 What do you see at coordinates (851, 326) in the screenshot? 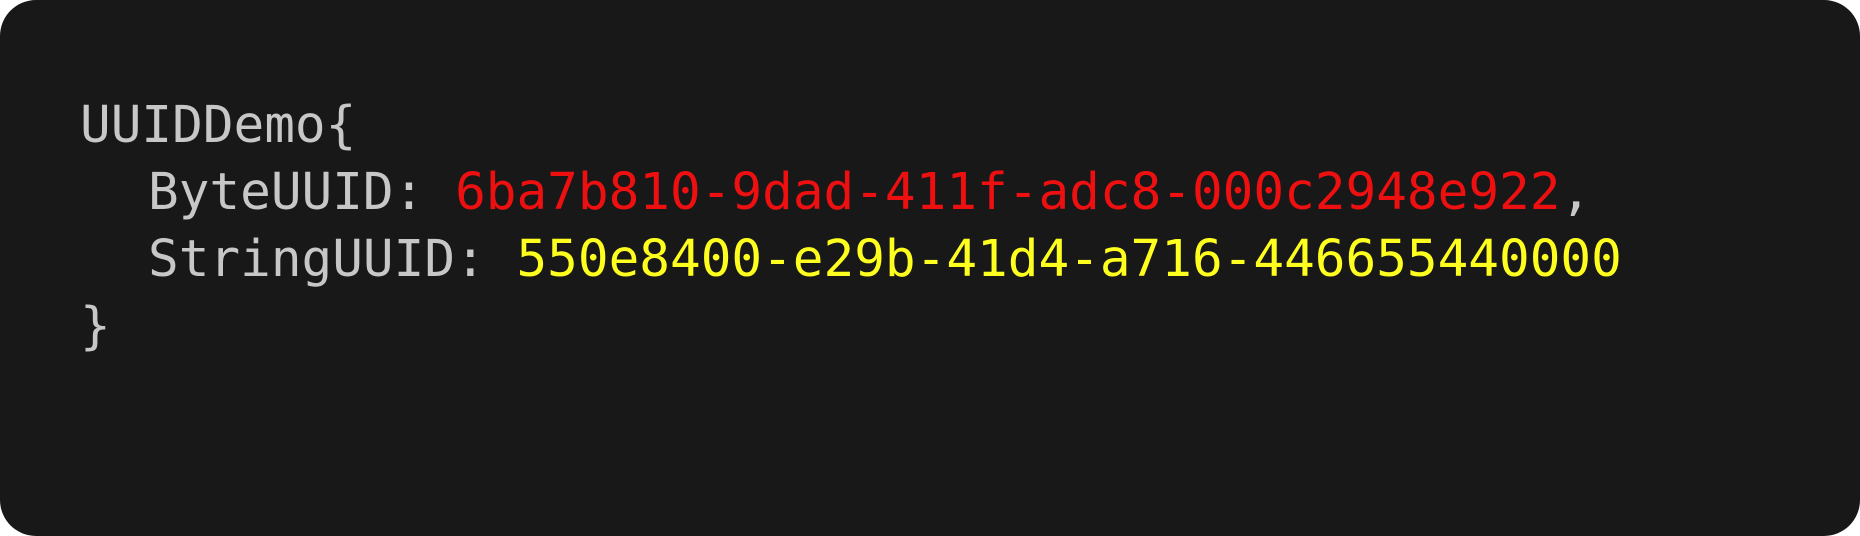
I see `struct-footer-line: }` at bounding box center [851, 326].